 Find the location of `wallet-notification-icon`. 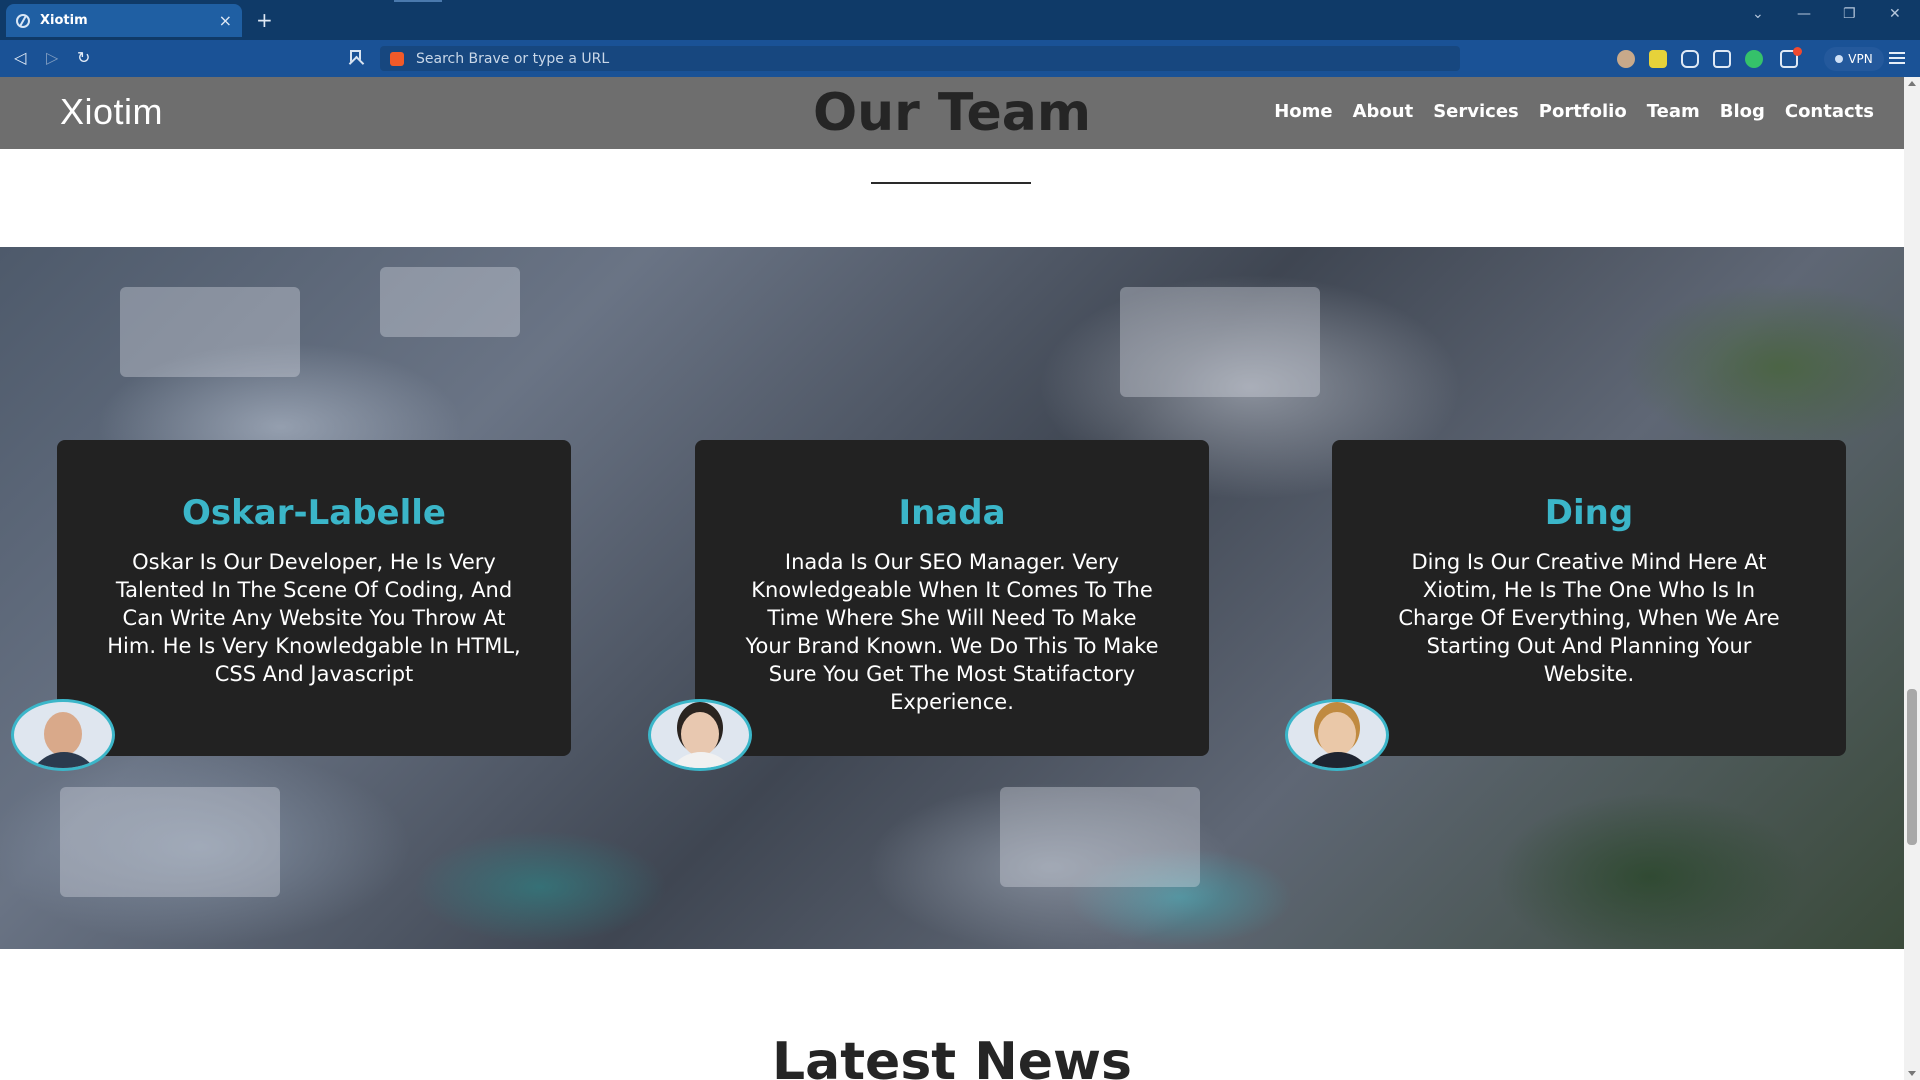

wallet-notification-icon is located at coordinates (1791, 57).